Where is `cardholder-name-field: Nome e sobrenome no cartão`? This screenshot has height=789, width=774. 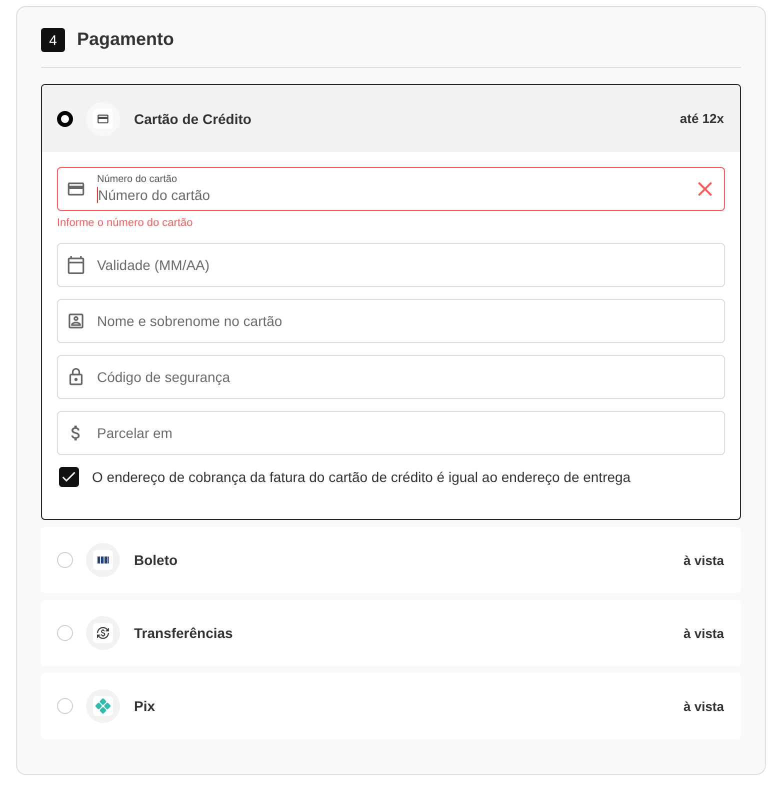 cardholder-name-field: Nome e sobrenome no cartão is located at coordinates (391, 321).